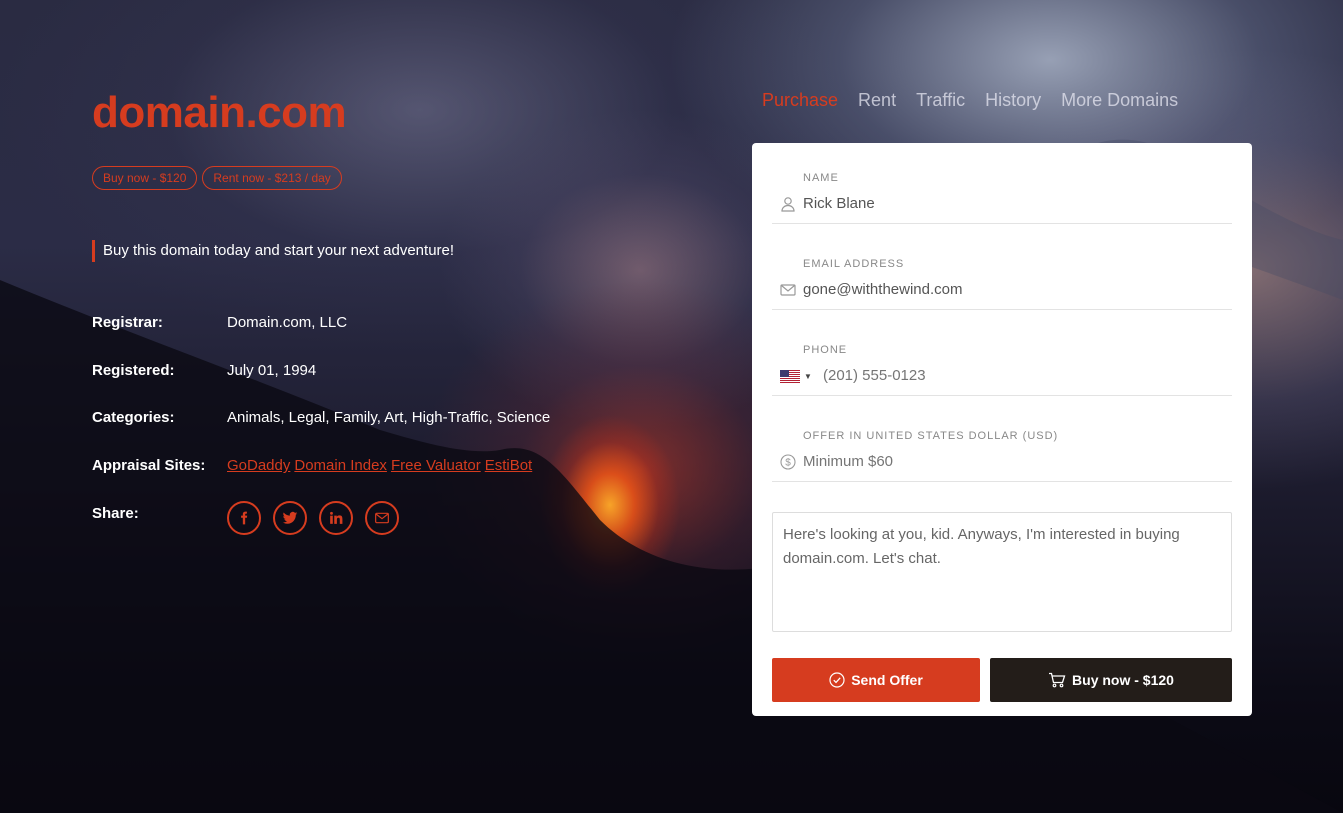 The image size is (1343, 813). Describe the element at coordinates (133, 370) in the screenshot. I see `registered-label: Registered:` at that location.